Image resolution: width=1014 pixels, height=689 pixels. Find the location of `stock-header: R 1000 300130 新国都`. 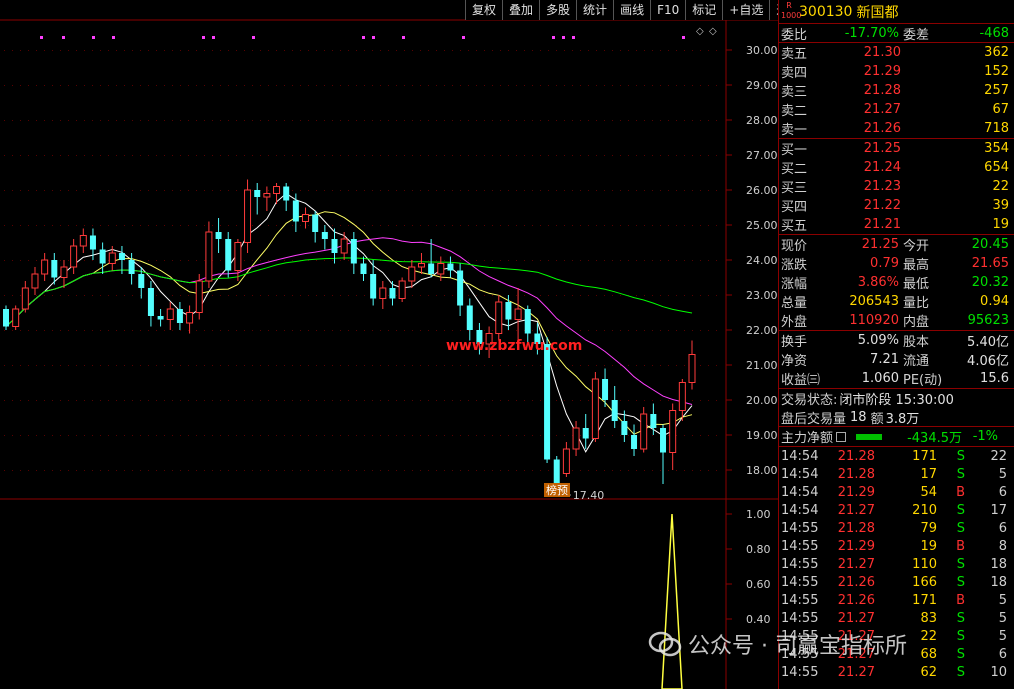

stock-header: R 1000 300130 新国都 is located at coordinates (896, 12).